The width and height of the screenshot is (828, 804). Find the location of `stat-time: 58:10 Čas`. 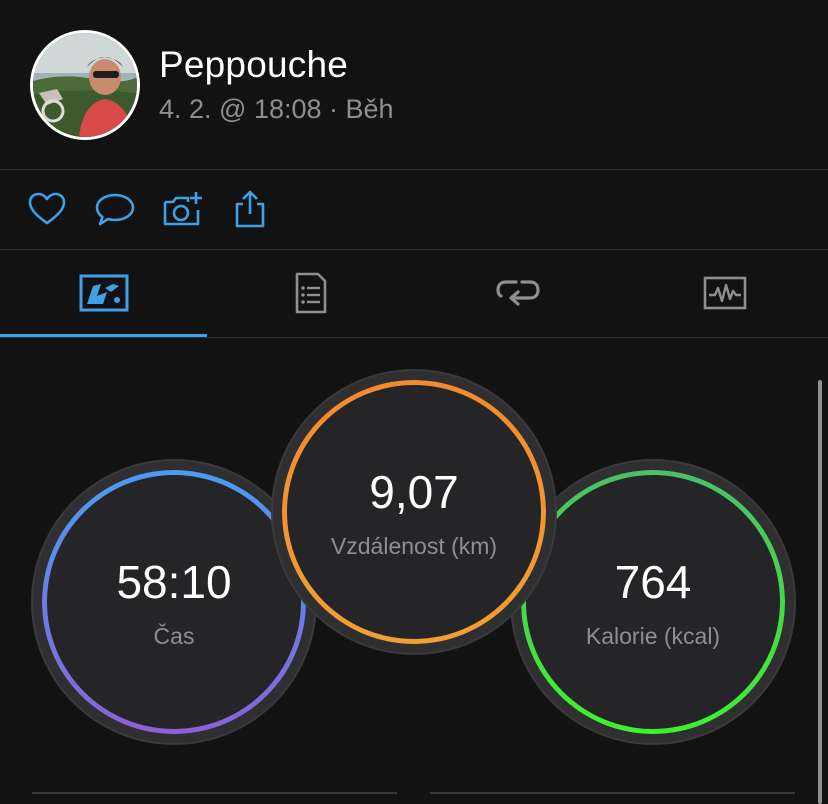

stat-time: 58:10 Čas is located at coordinates (174, 602).